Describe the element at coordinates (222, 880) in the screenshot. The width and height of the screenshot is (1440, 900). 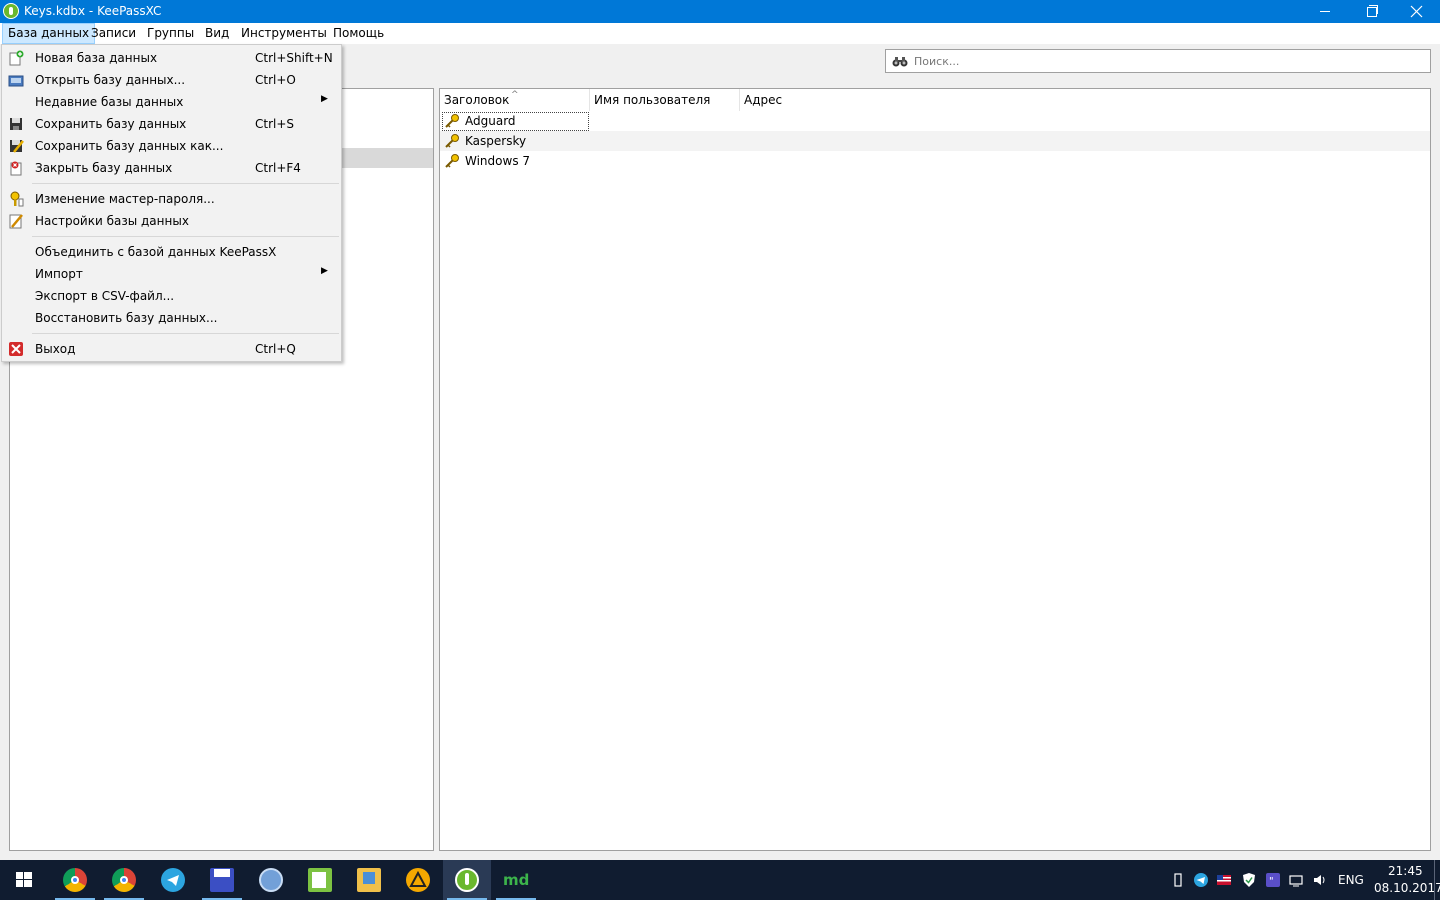
I see `taskbar-save-app` at that location.